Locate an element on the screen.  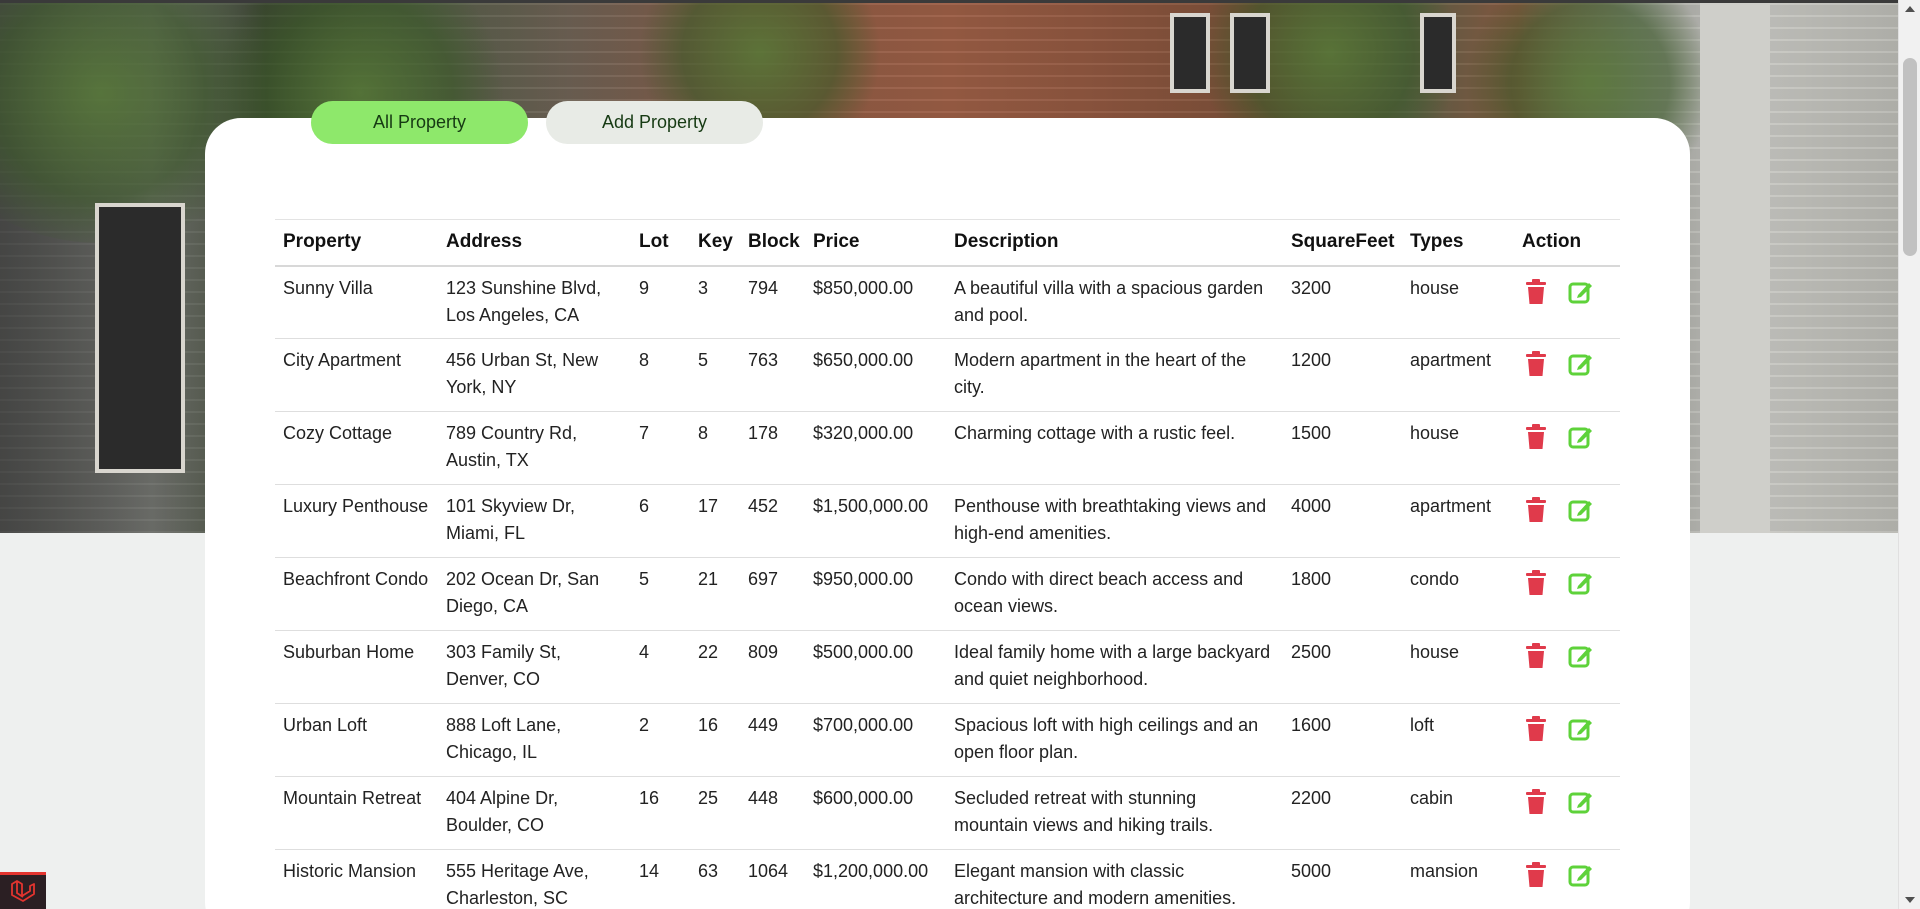
cell-price: $500,000.00 is located at coordinates (863, 652).